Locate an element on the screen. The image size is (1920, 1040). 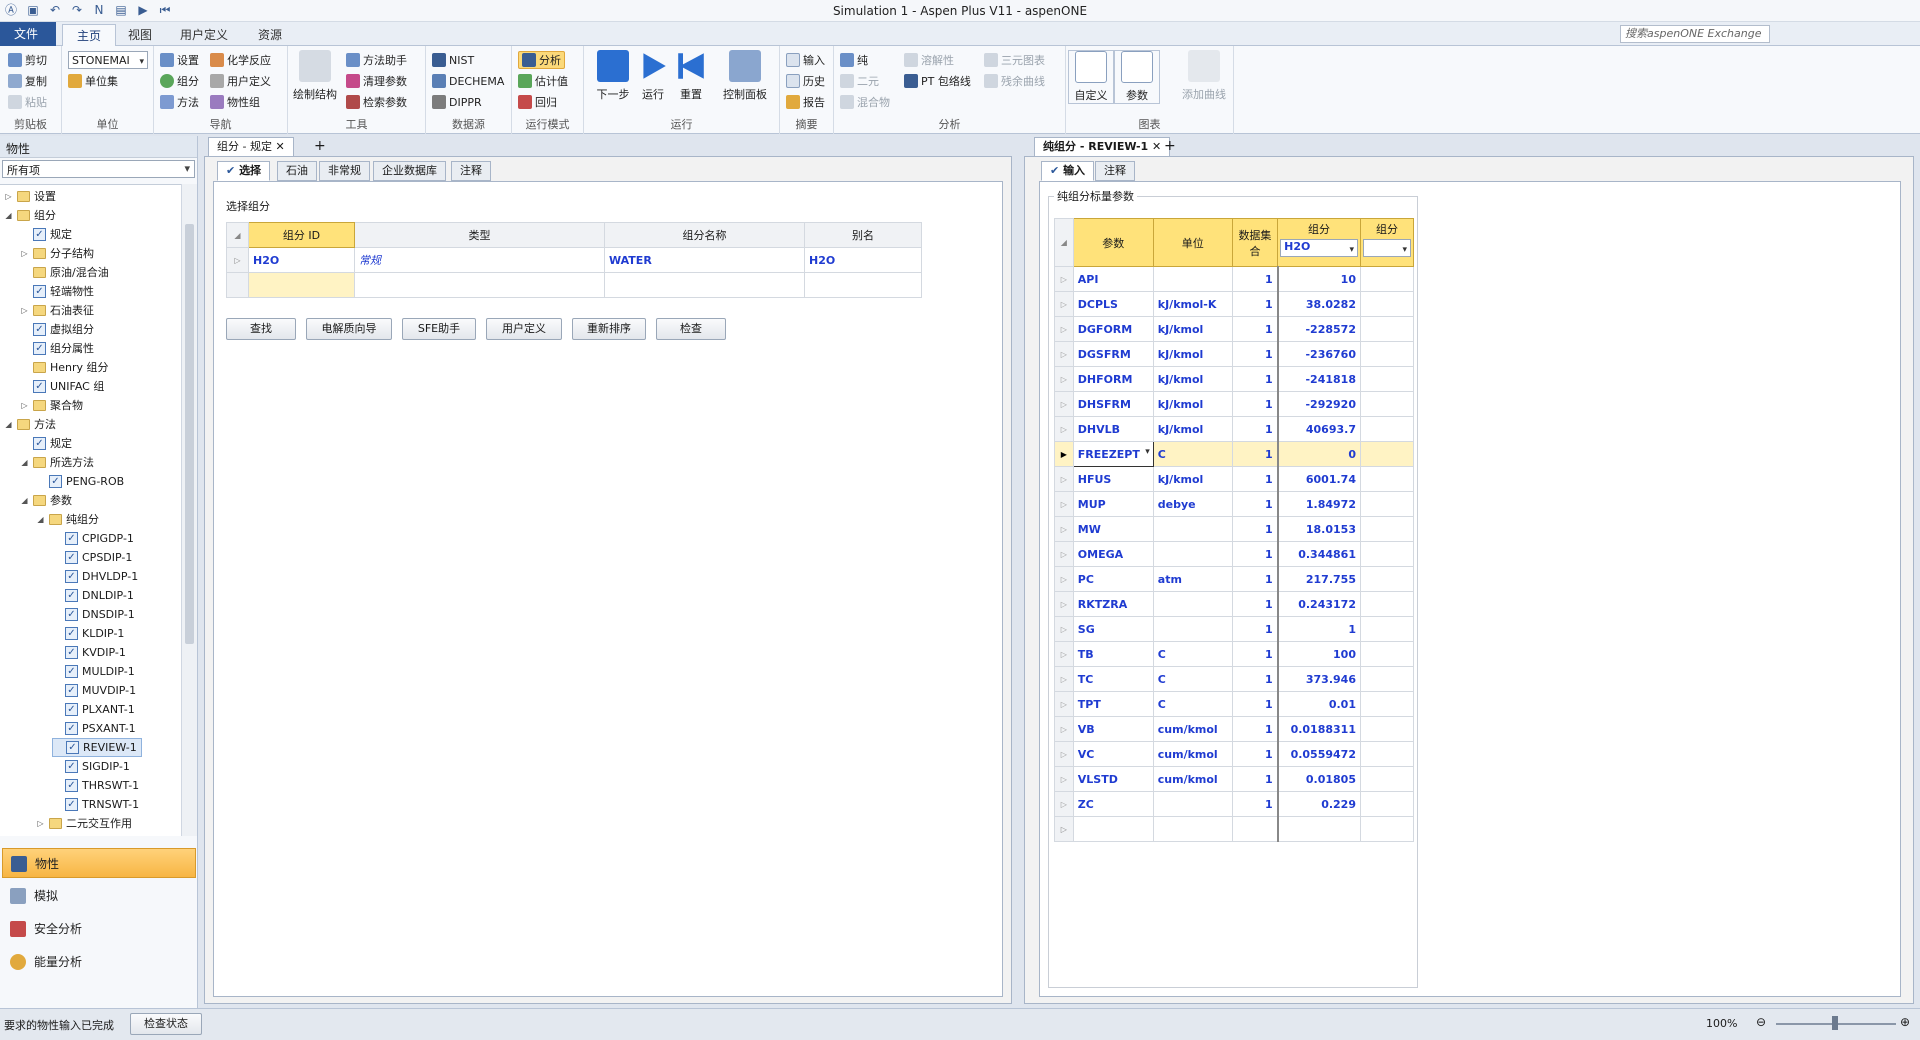
cut-button: 剪切 is located at coordinates (27, 60).